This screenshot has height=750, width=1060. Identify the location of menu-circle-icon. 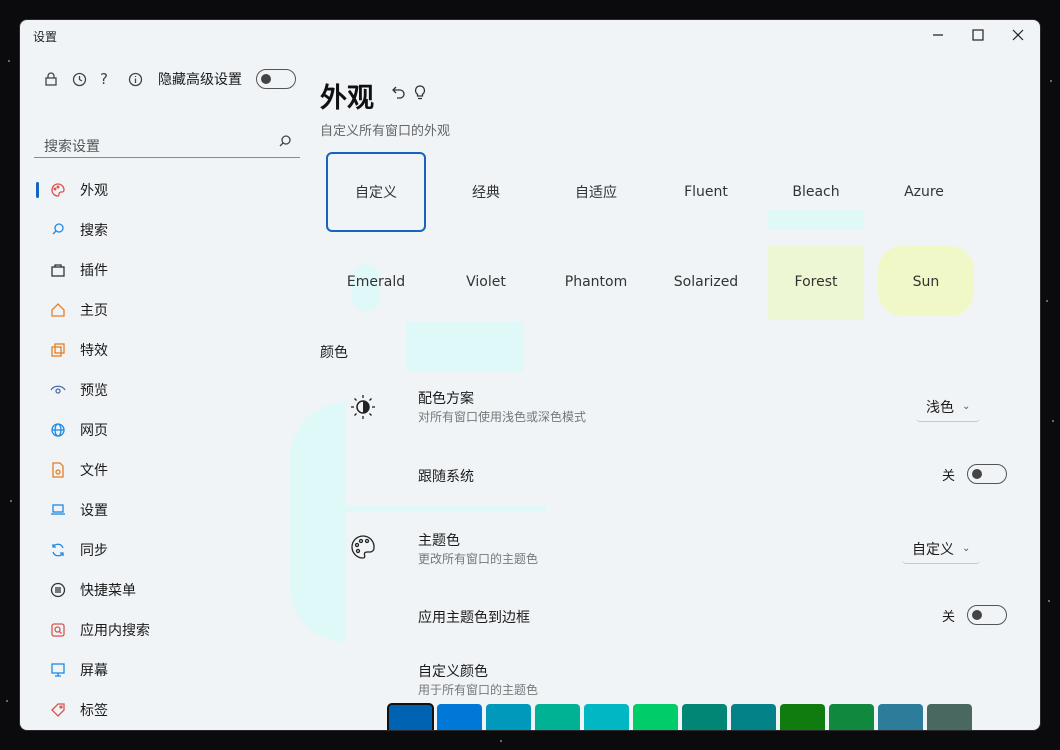
(58, 590).